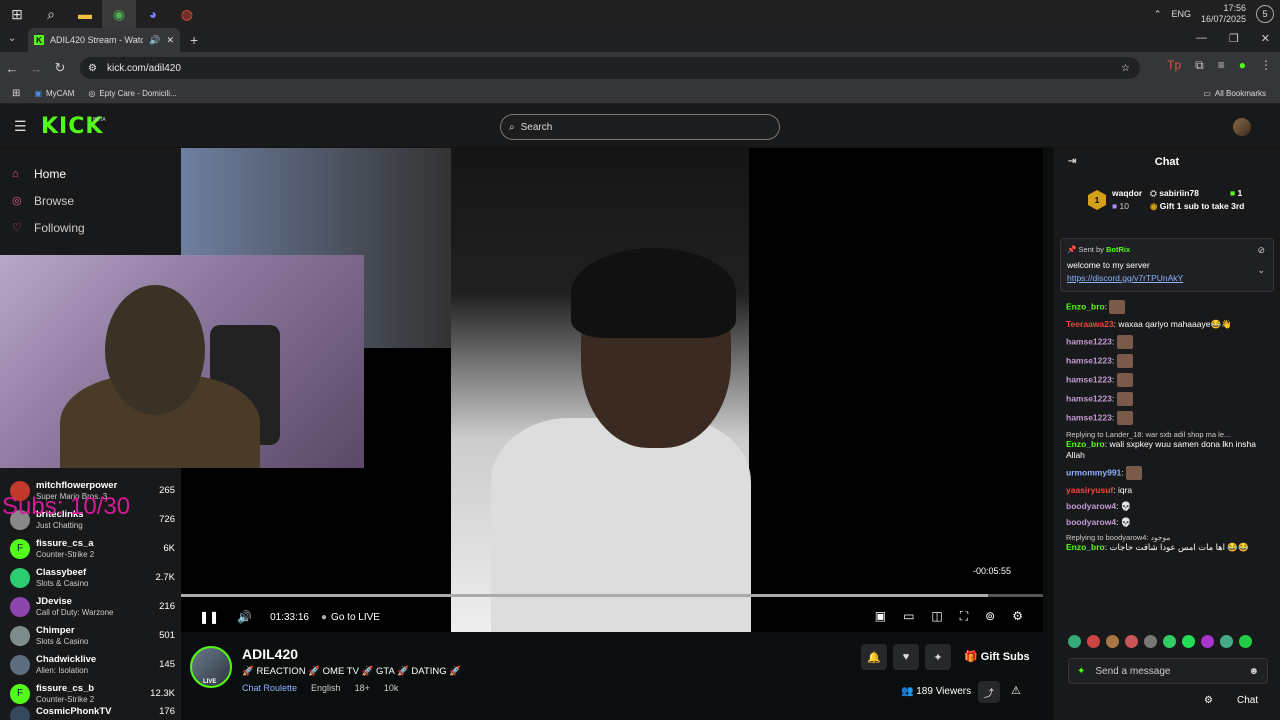  What do you see at coordinates (906, 657) in the screenshot?
I see `follow-button: ♥` at bounding box center [906, 657].